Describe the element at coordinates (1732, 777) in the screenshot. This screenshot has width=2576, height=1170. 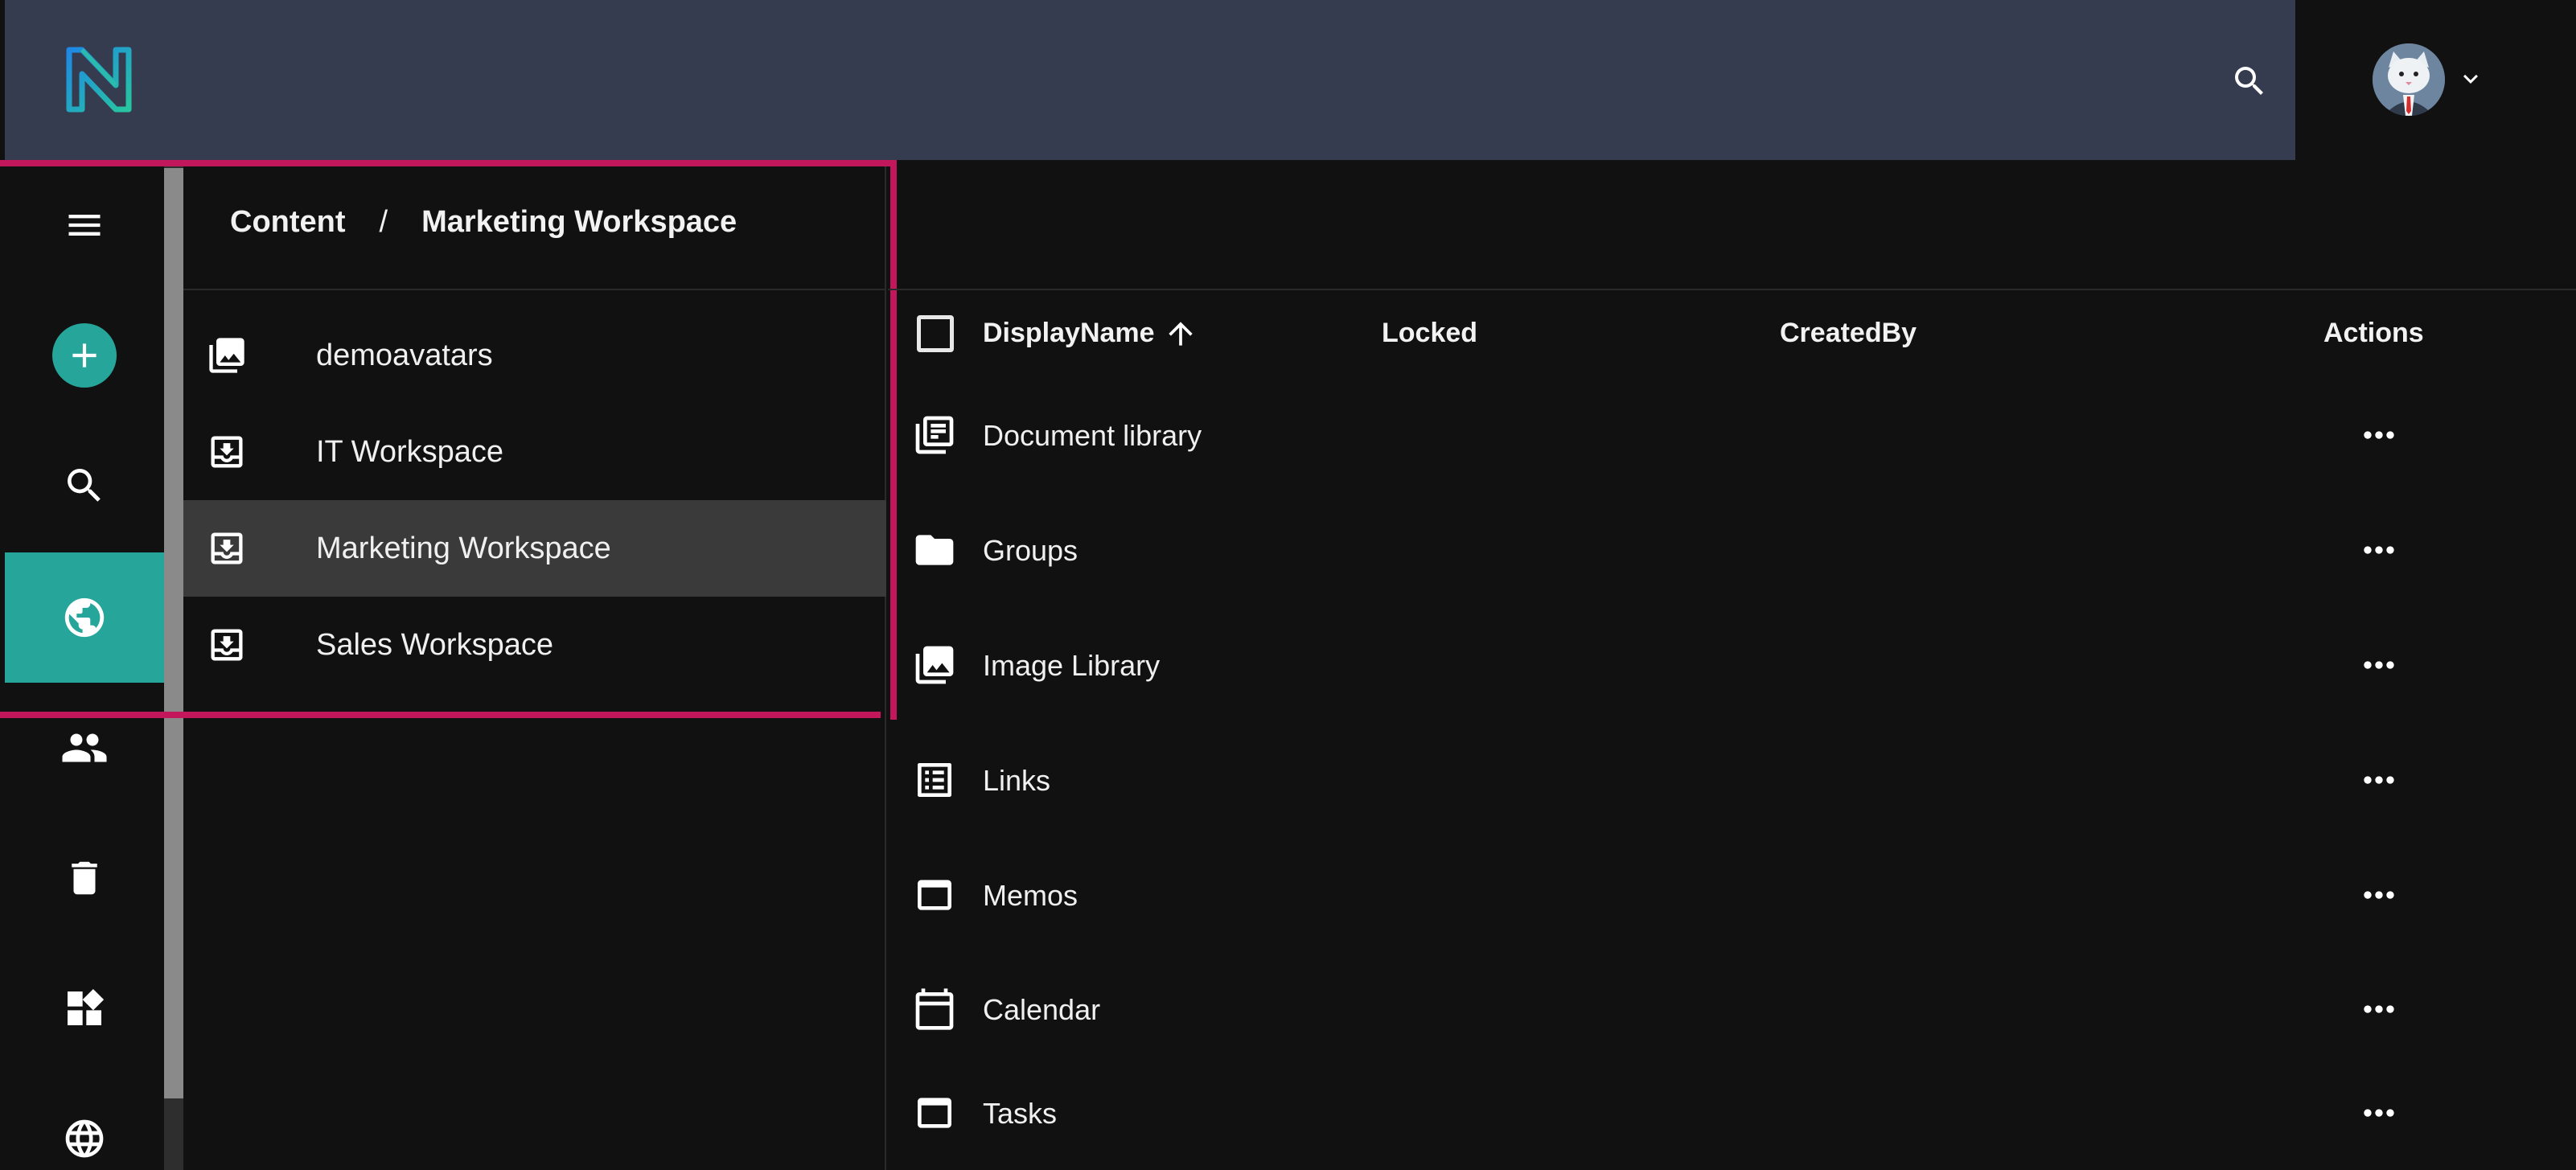
I see `table-row: Links` at that location.